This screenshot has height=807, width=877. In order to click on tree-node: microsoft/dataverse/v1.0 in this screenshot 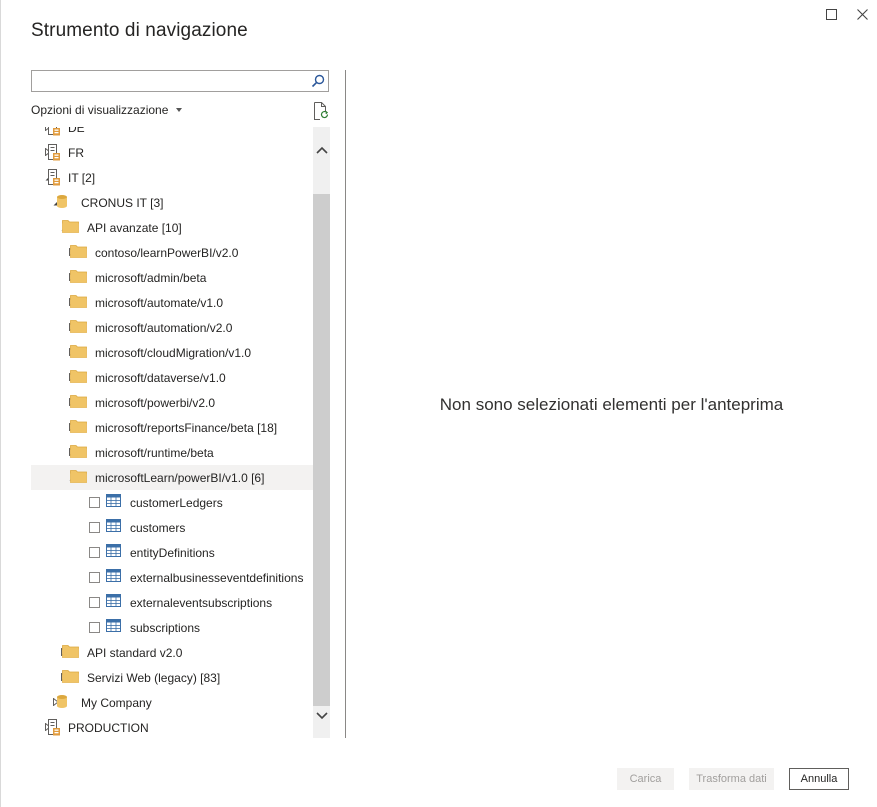, I will do `click(172, 377)`.